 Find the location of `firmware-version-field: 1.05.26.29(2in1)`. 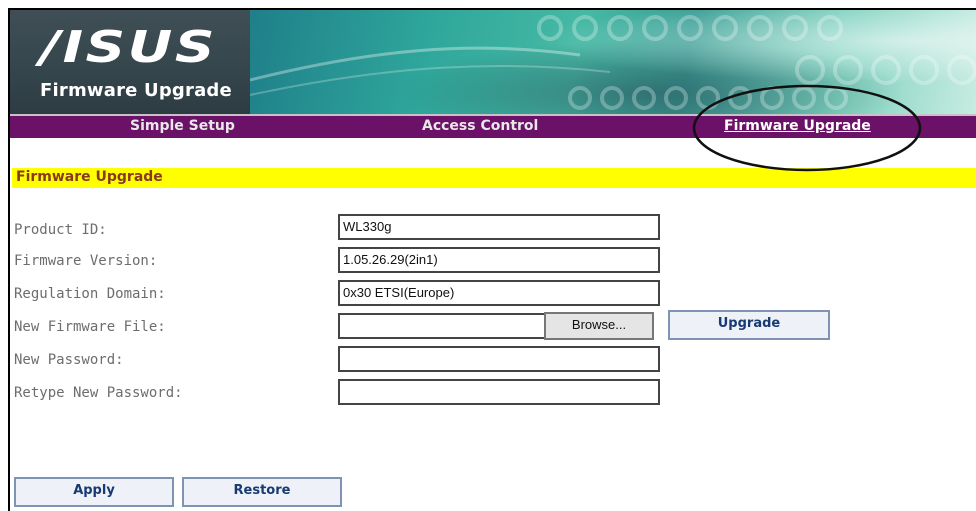

firmware-version-field: 1.05.26.29(2in1) is located at coordinates (499, 260).